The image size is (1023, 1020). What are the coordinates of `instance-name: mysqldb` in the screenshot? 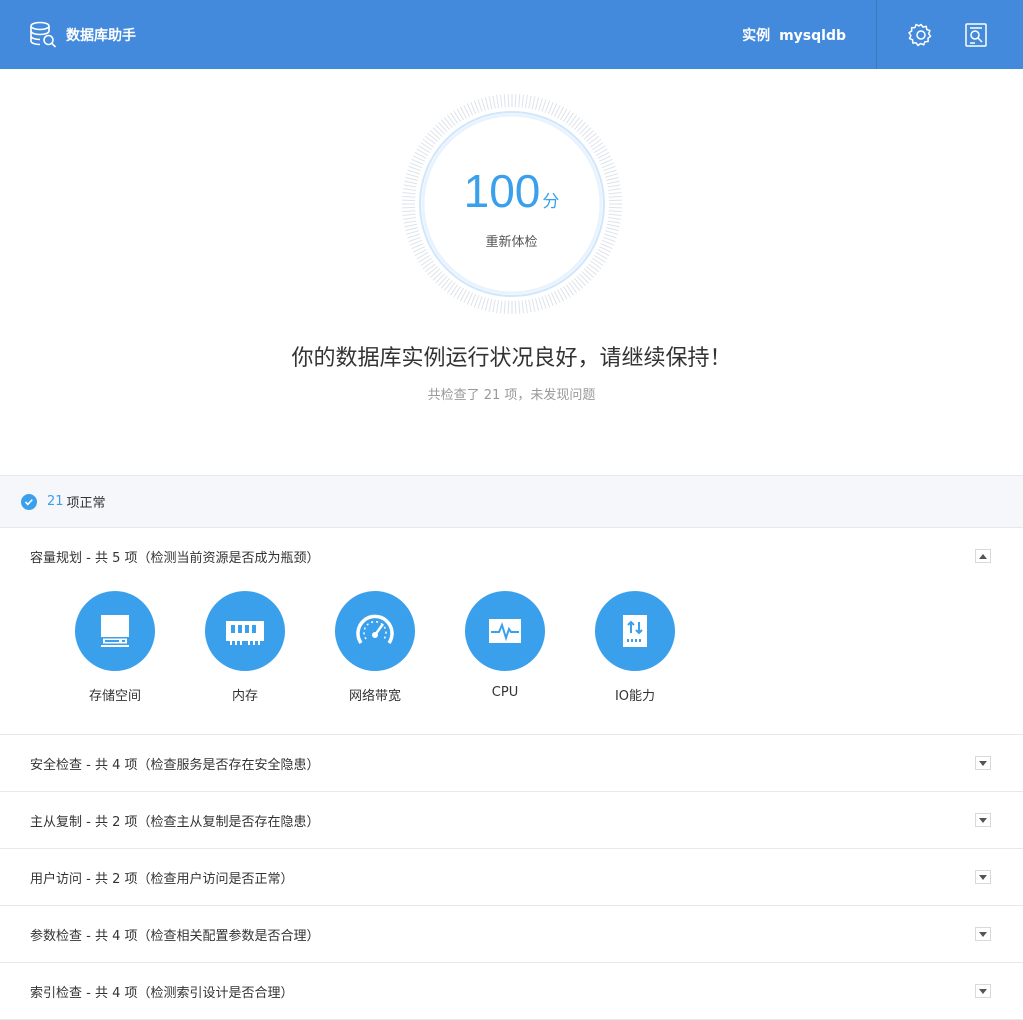 It's located at (812, 36).